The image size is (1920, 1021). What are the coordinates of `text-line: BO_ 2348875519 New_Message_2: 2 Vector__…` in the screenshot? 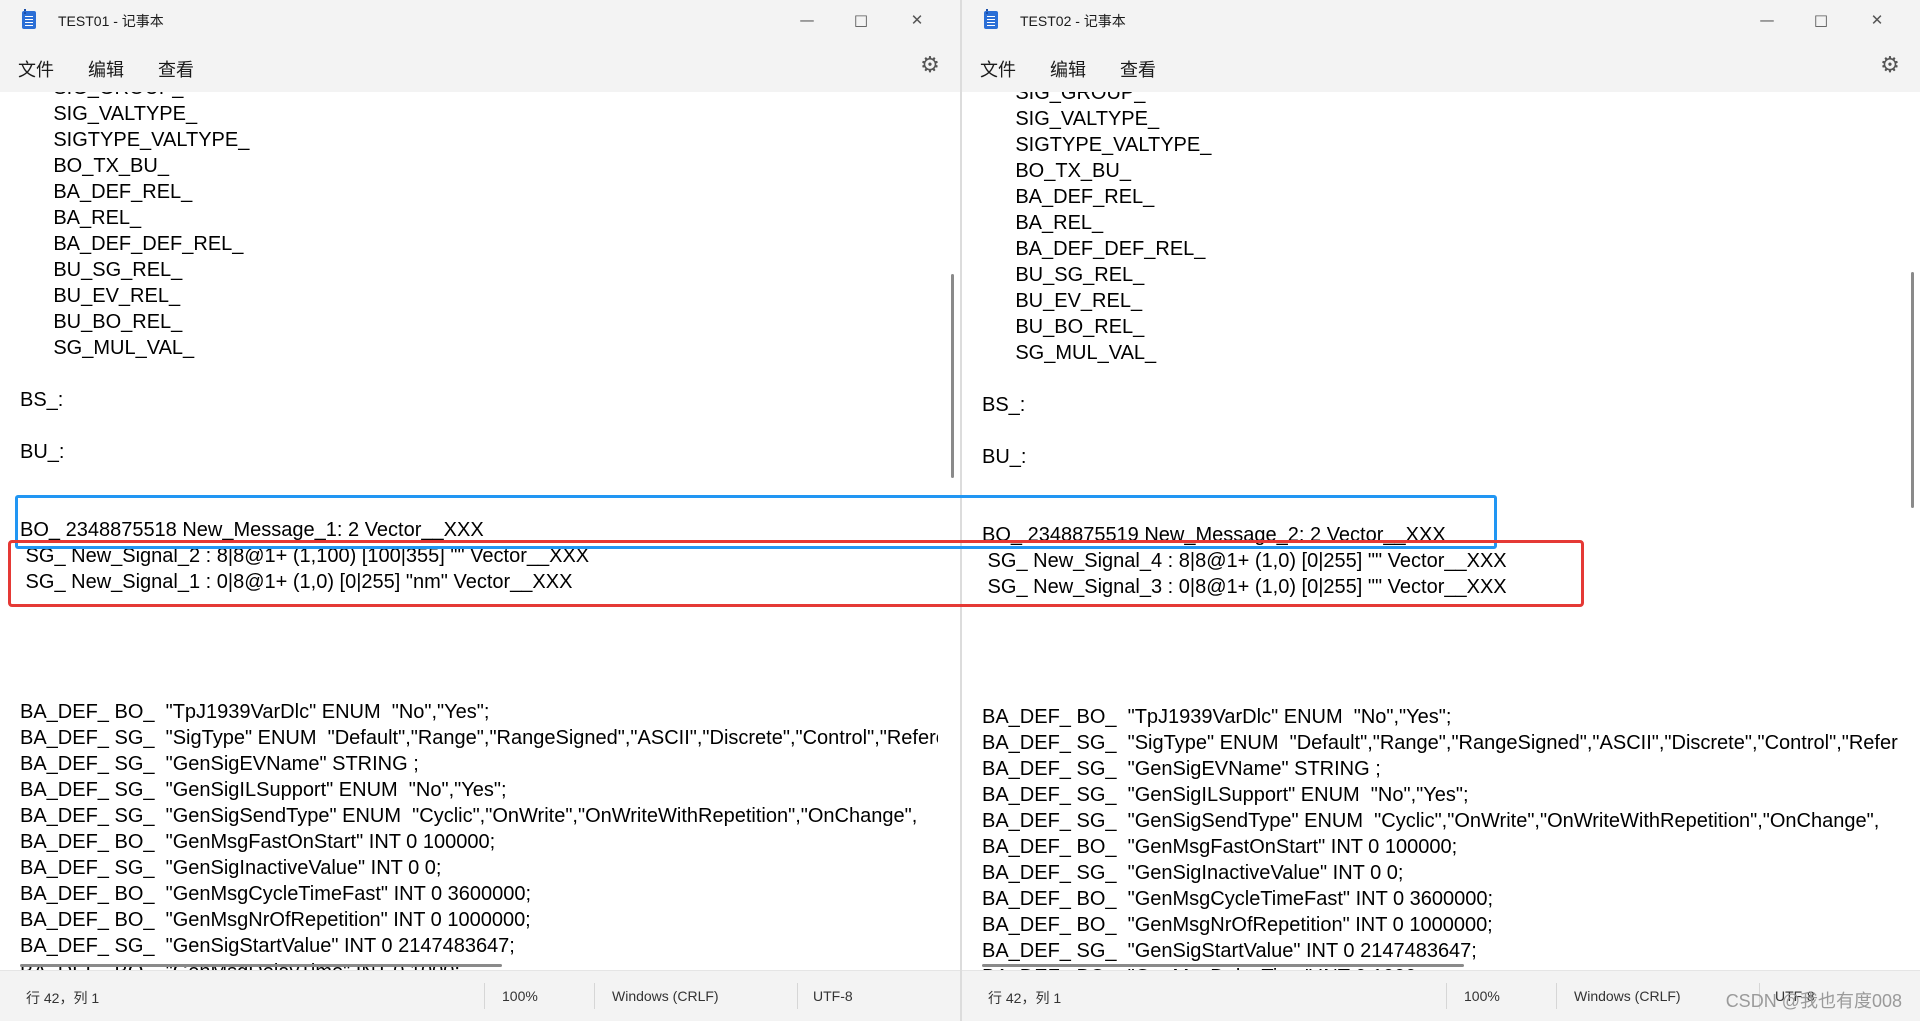 It's located at (1440, 535).